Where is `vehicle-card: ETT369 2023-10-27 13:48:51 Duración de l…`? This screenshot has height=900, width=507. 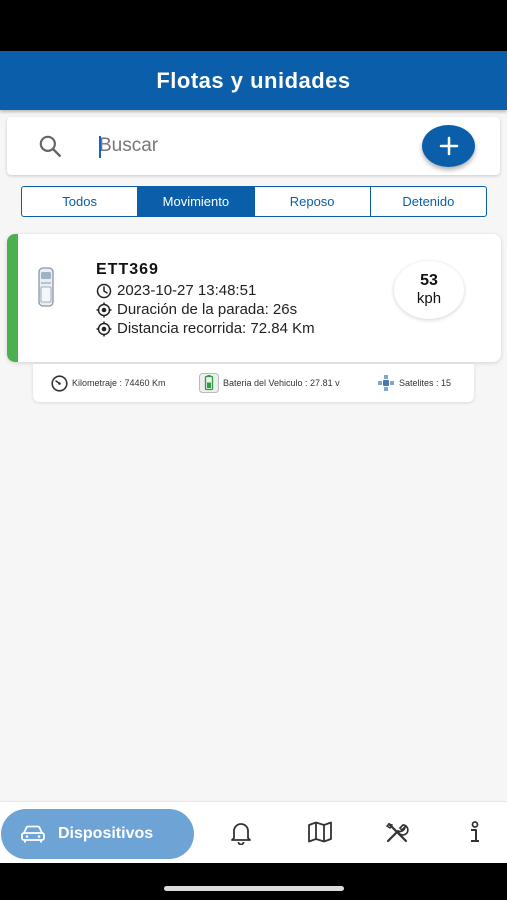 vehicle-card: ETT369 2023-10-27 13:48:51 Duración de l… is located at coordinates (254, 298).